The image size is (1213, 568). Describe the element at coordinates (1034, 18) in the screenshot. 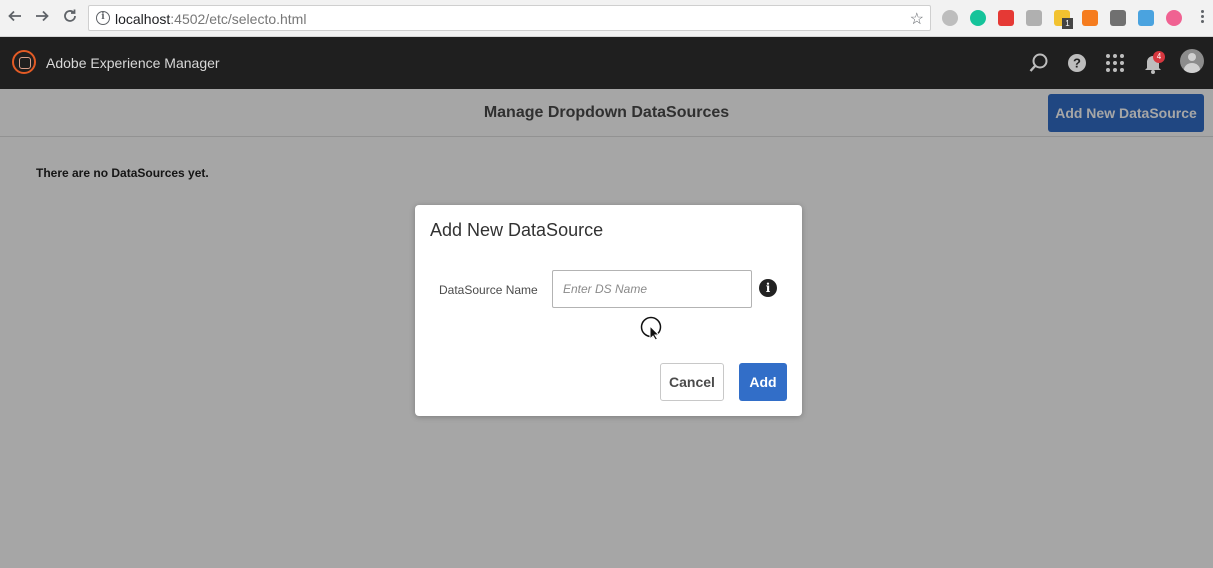

I see `grey-extension-icon` at that location.